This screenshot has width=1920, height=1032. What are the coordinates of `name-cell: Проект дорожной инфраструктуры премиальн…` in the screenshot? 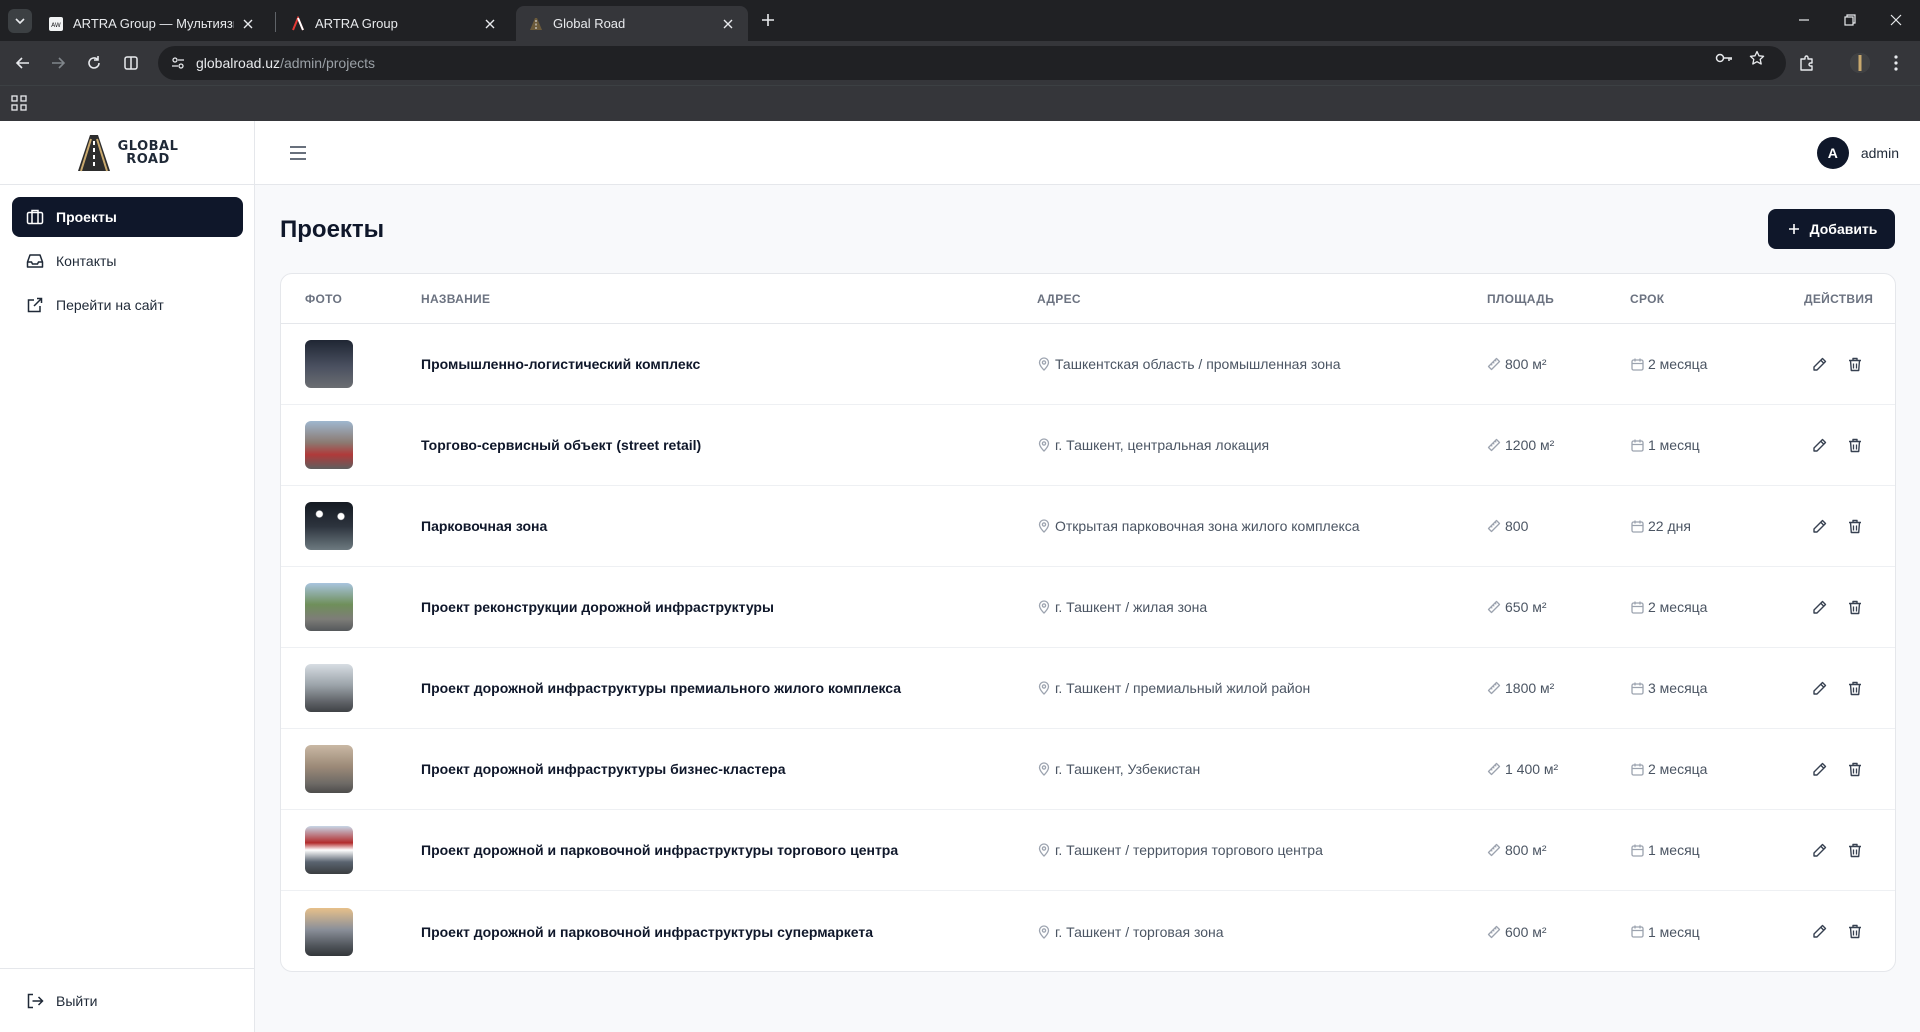 It's located at (661, 688).